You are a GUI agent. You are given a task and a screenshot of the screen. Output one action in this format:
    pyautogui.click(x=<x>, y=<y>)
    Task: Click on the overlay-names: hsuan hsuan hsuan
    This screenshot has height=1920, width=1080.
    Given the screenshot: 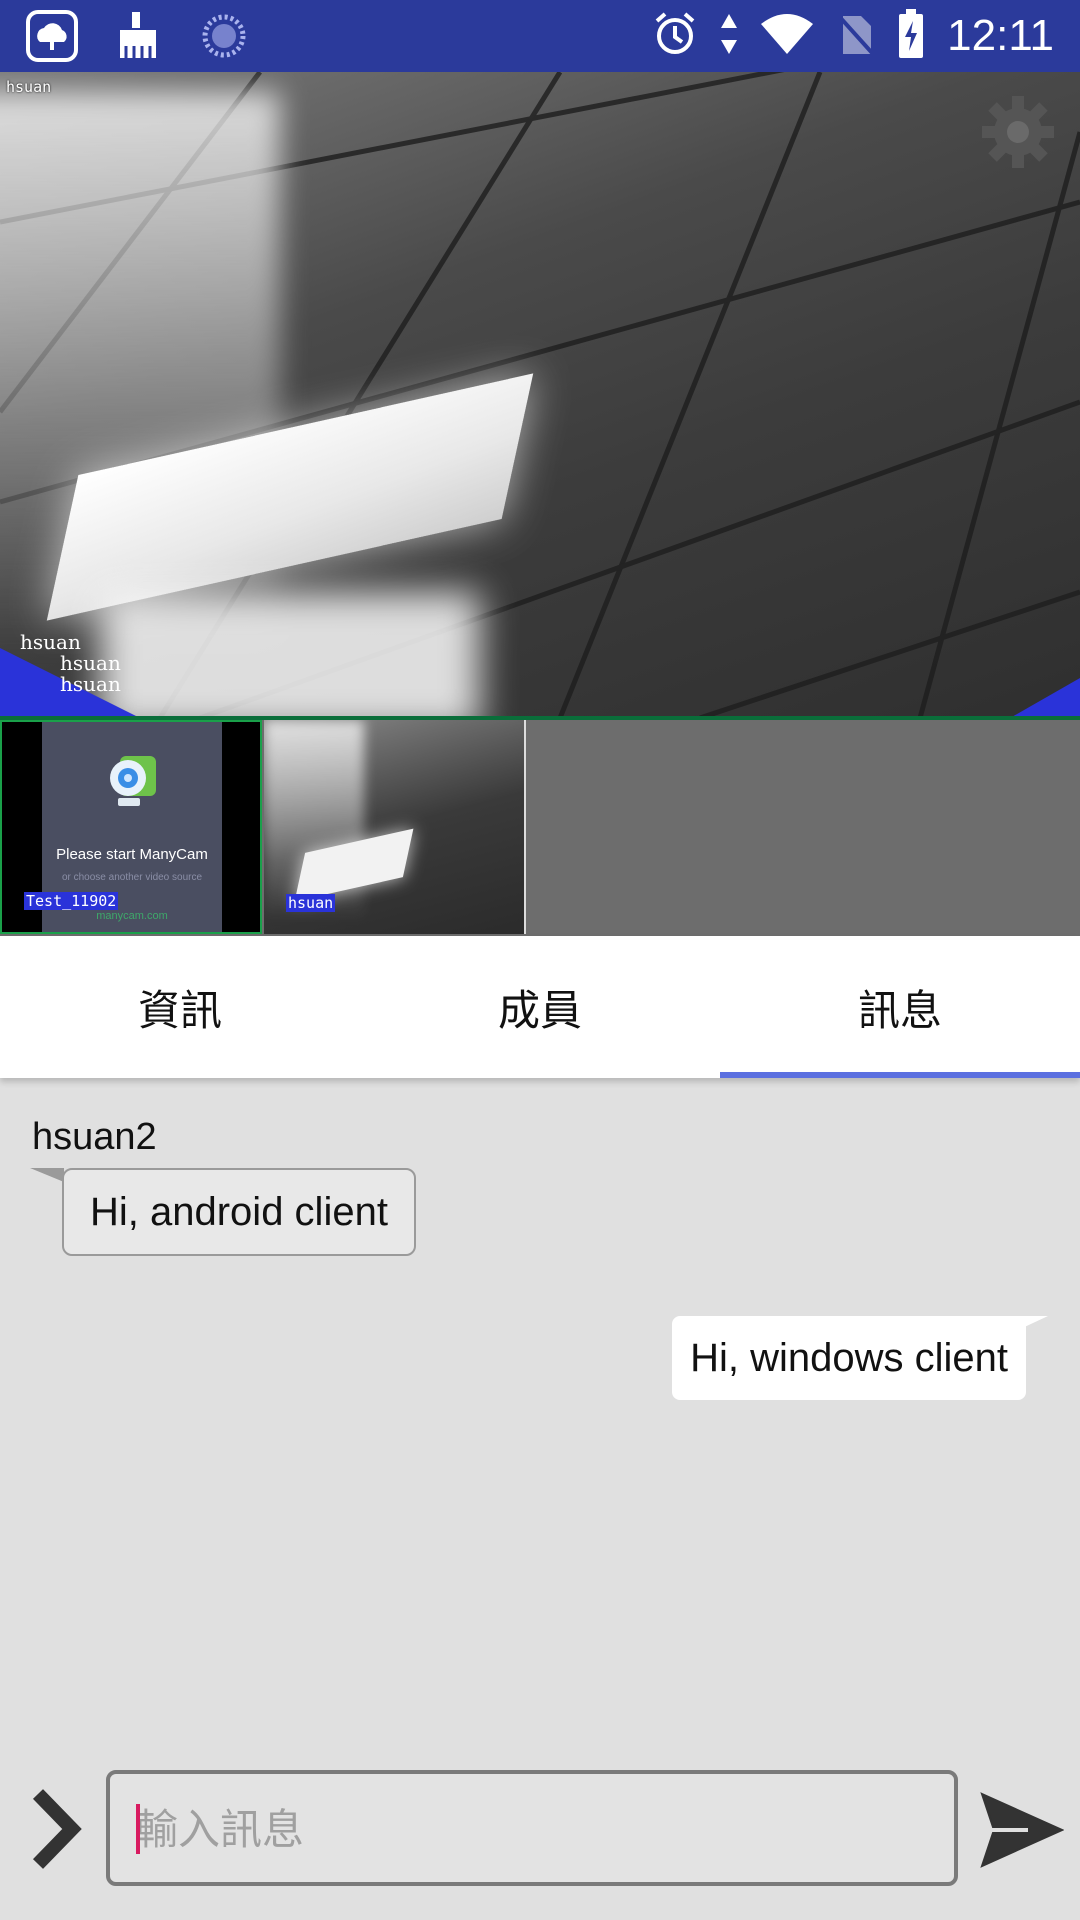 What is the action you would take?
    pyautogui.click(x=70, y=663)
    